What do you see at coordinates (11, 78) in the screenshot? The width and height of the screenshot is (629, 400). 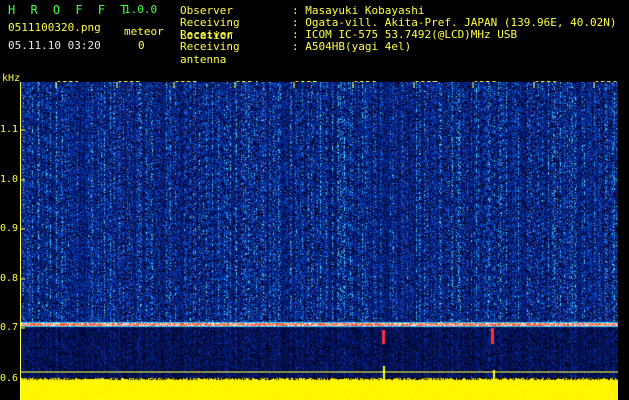 I see `y-axis-unit: kHz` at bounding box center [11, 78].